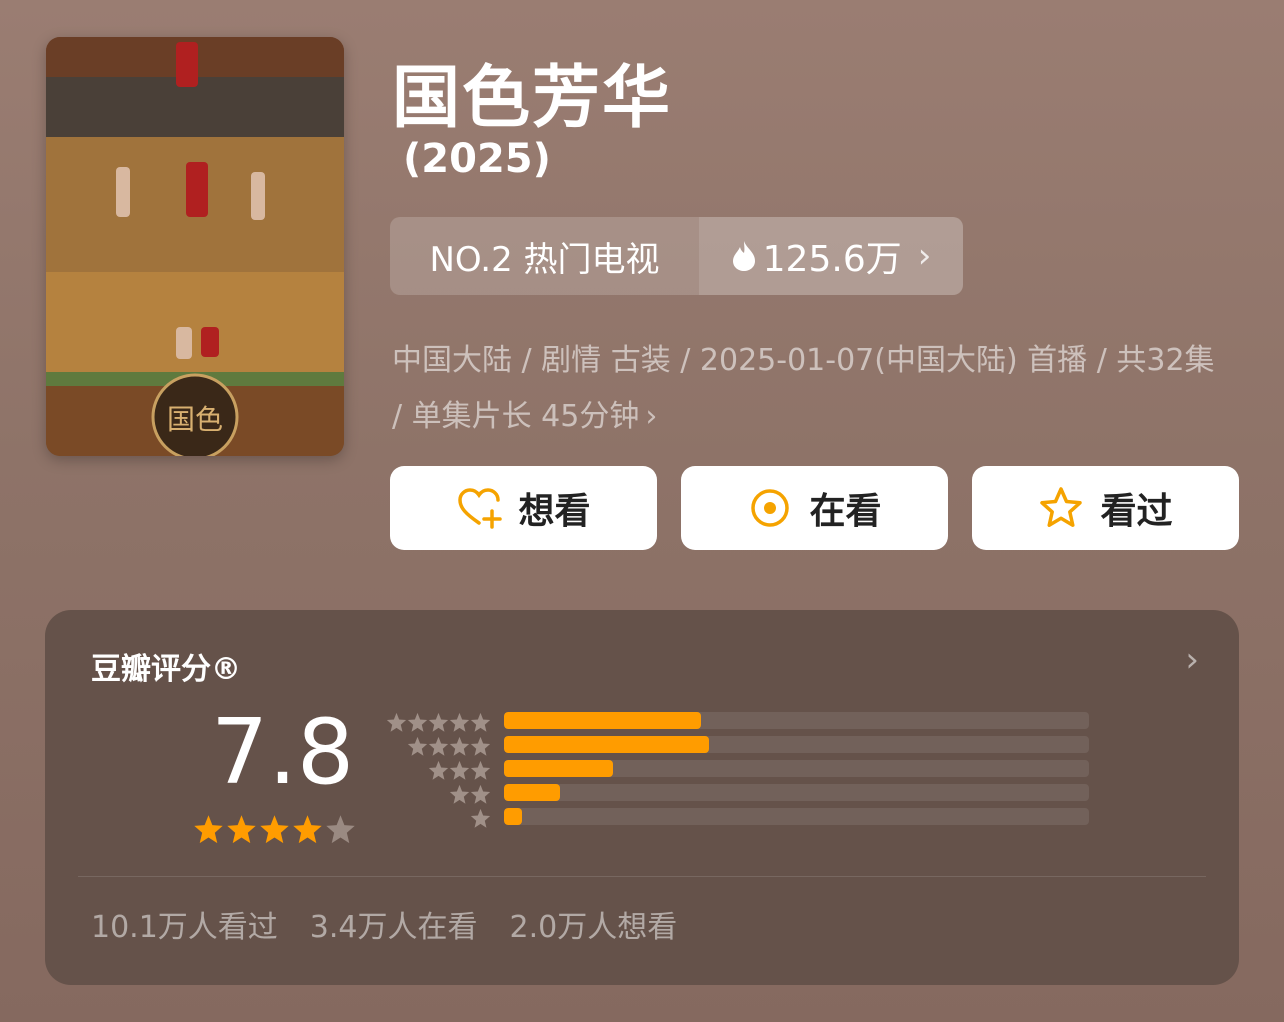 The height and width of the screenshot is (1022, 1284). What do you see at coordinates (393, 927) in the screenshot?
I see `stat-watching: 3.4万人在看` at bounding box center [393, 927].